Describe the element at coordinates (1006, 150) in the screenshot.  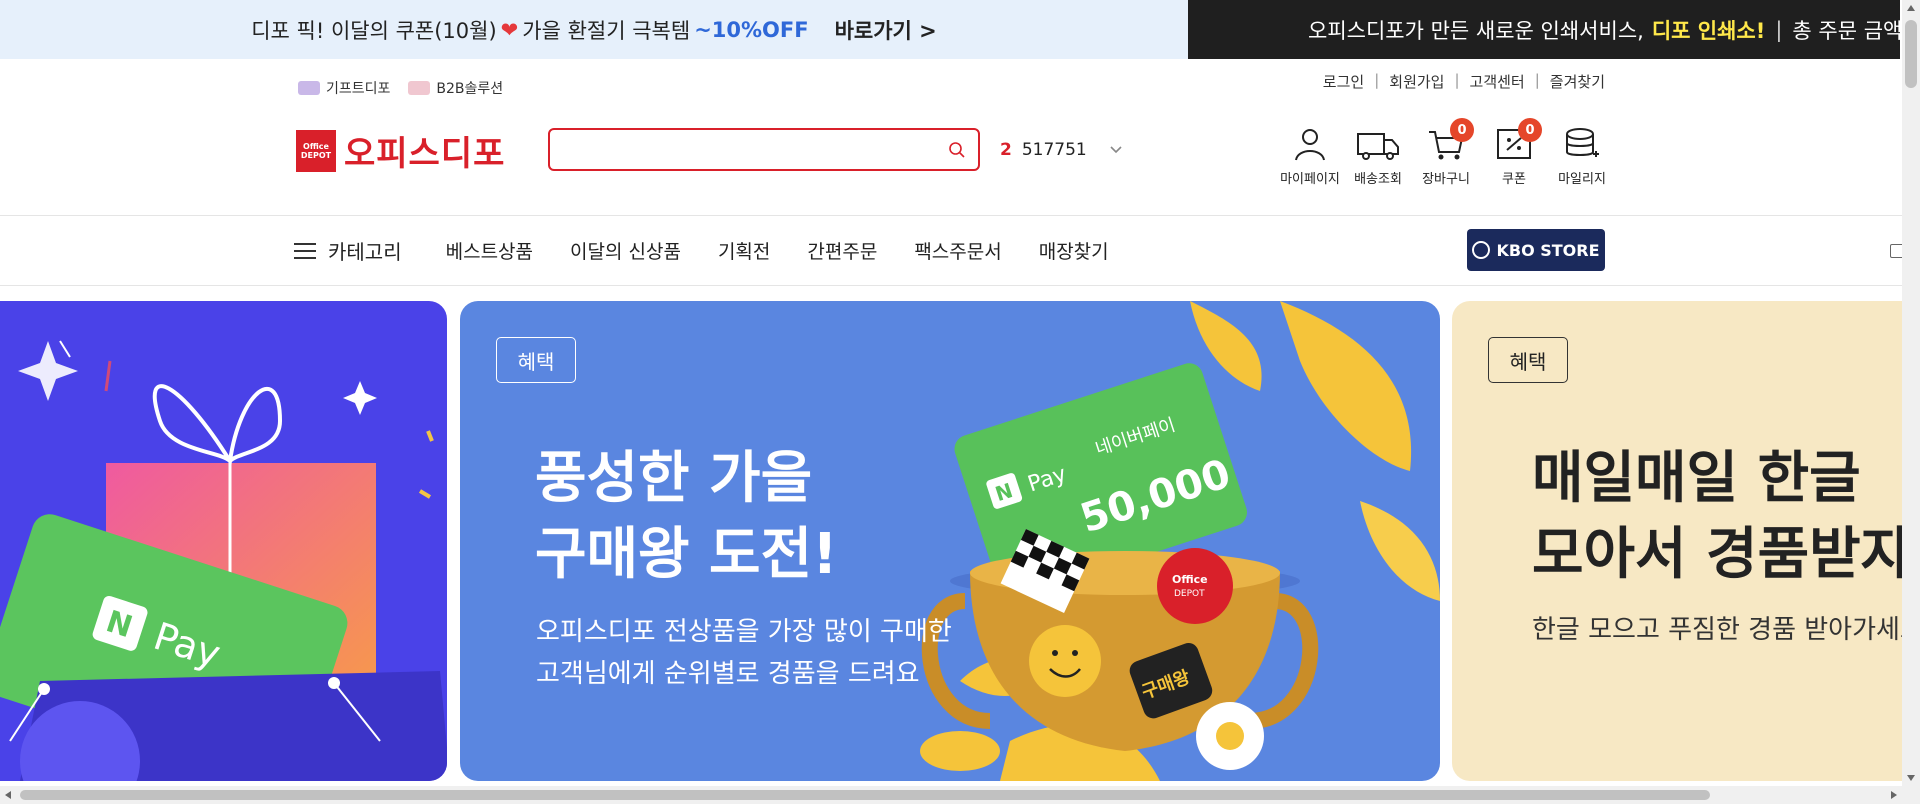
I see `rank-number: 2` at that location.